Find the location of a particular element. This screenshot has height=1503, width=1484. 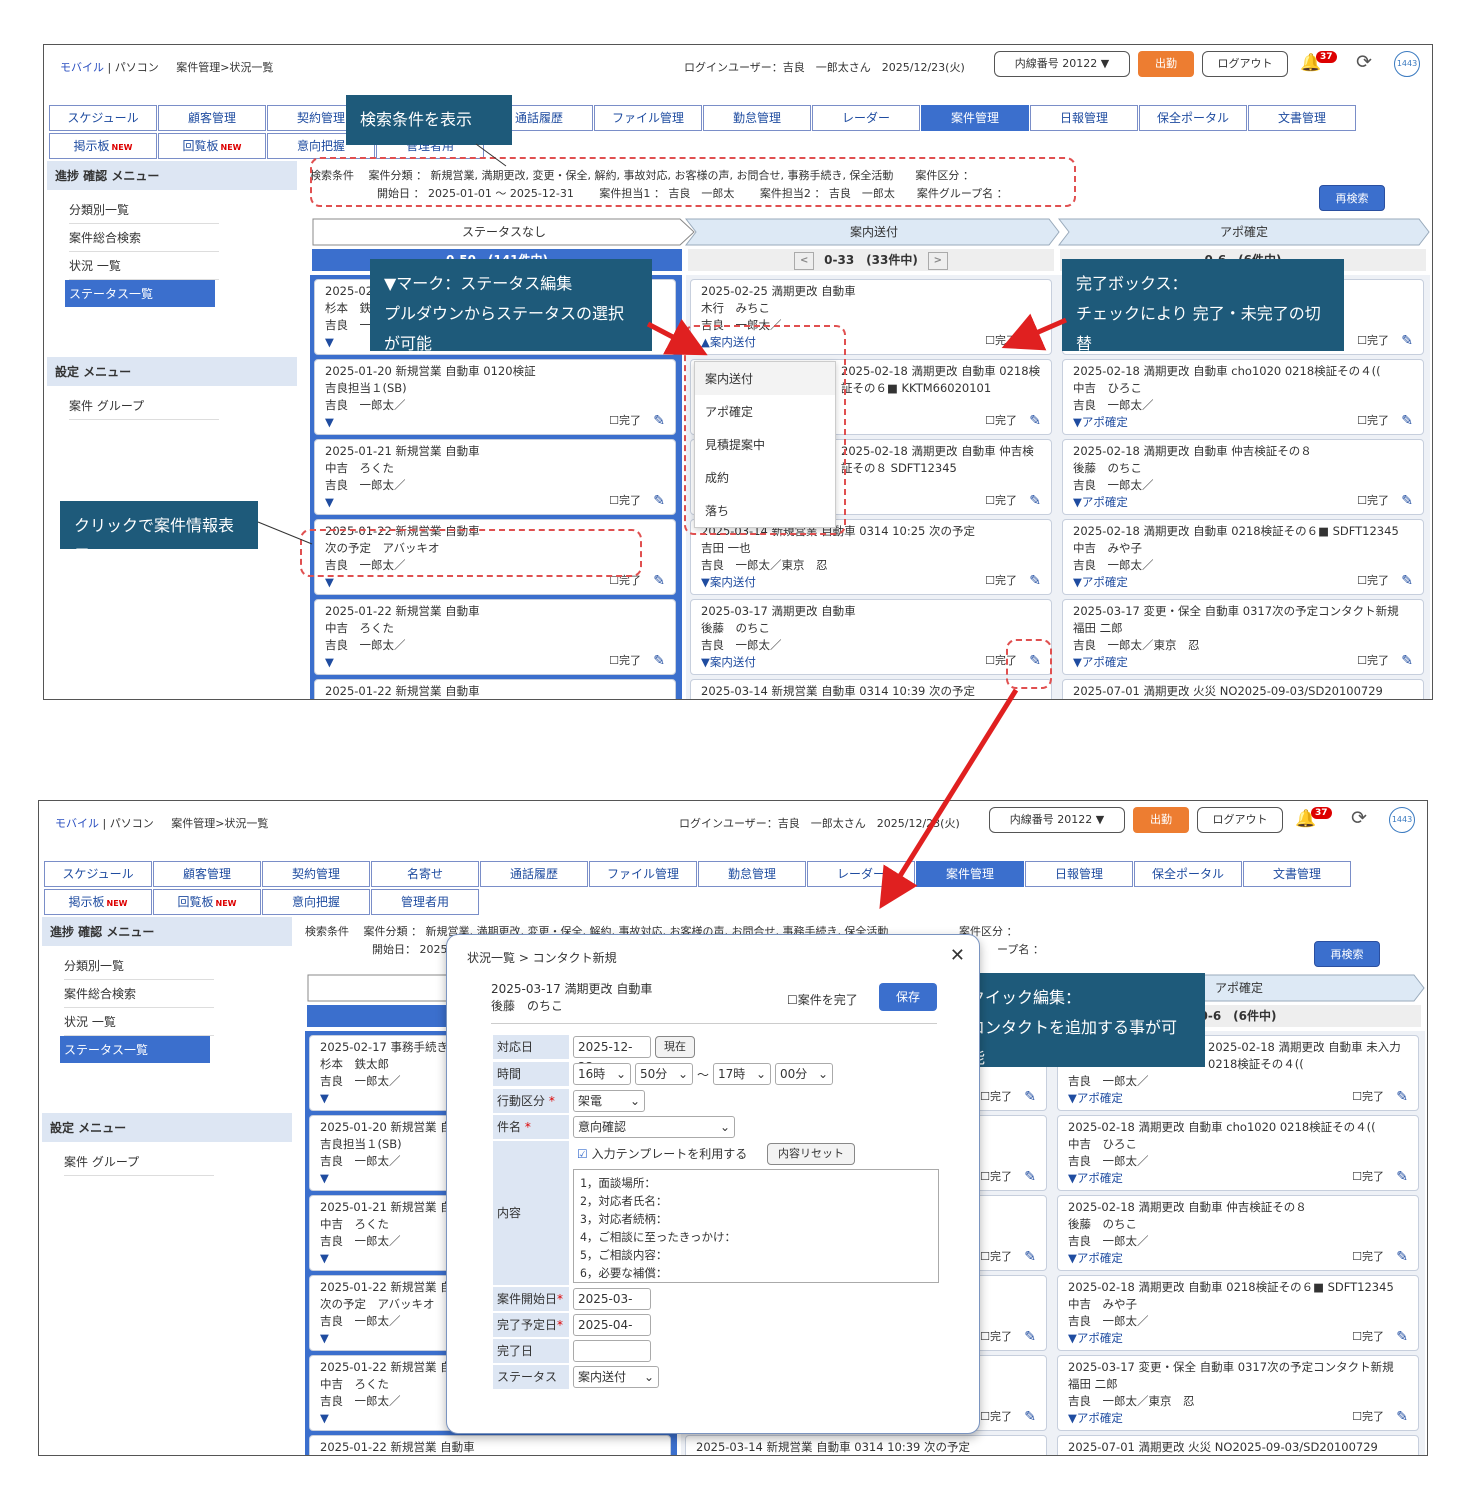

date-input: 2025-12-23 is located at coordinates (612, 1055).